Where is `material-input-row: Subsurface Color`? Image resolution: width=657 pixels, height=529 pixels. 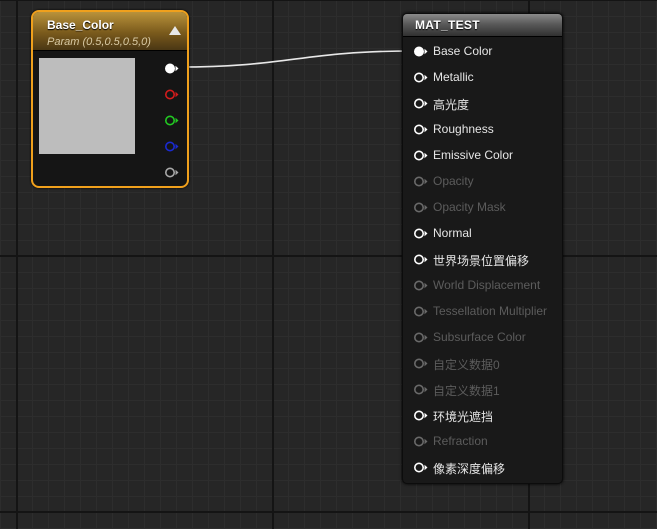
material-input-row: Subsurface Color is located at coordinates (482, 338).